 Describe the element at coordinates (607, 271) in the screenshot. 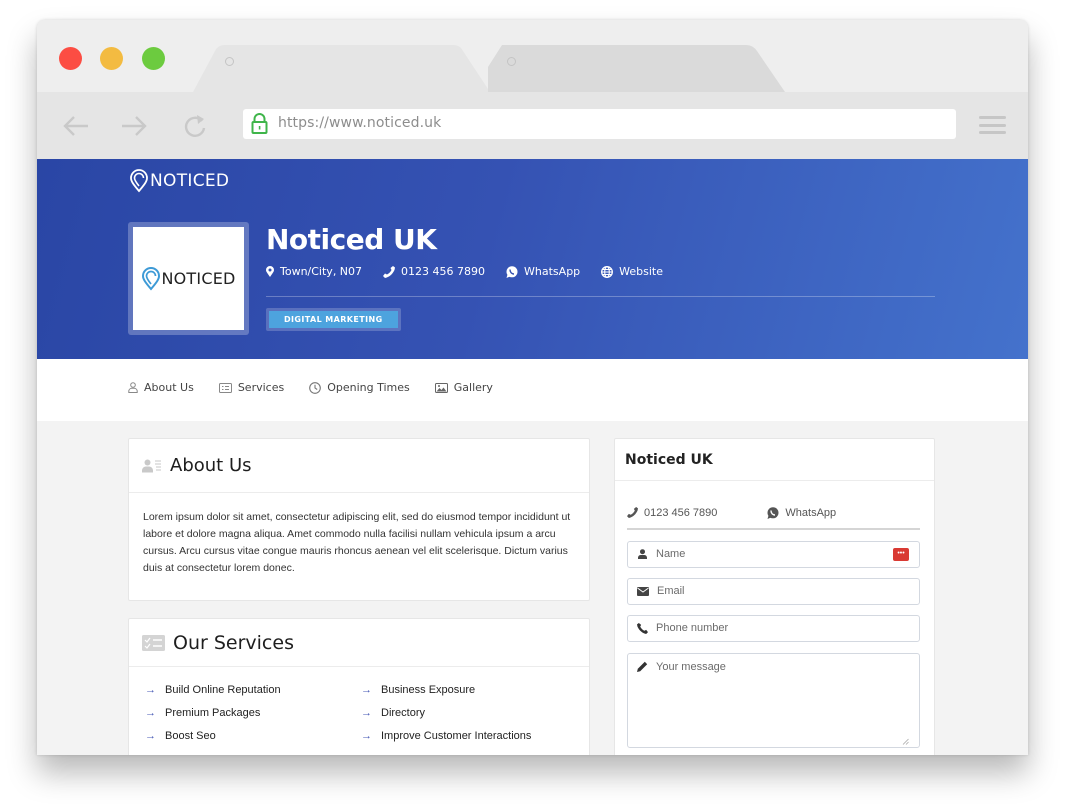

I see `globe-icon` at that location.